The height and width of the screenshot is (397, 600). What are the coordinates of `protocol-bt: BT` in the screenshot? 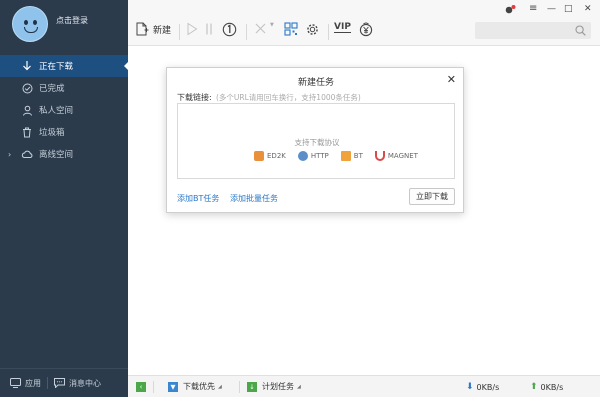 It's located at (351, 156).